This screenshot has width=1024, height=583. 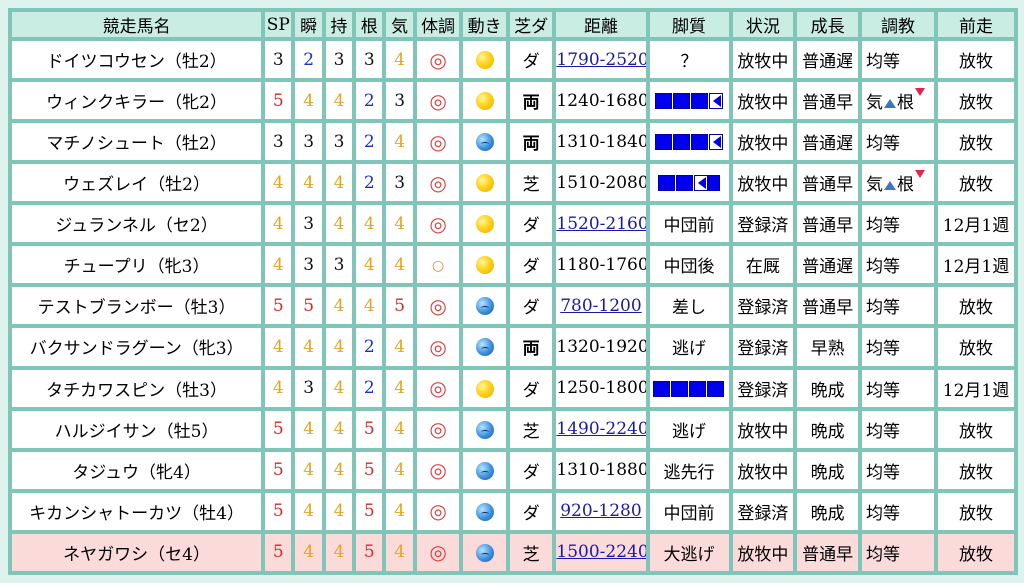 What do you see at coordinates (369, 24) in the screenshot?
I see `header-cell: 根` at bounding box center [369, 24].